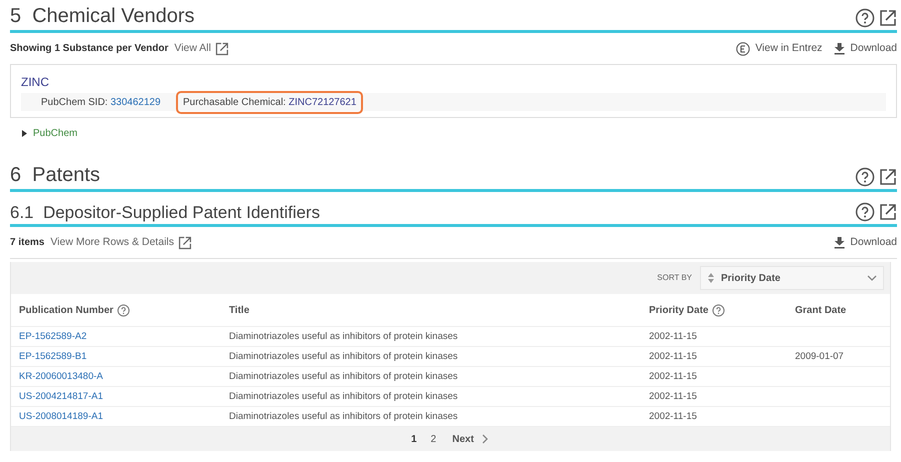 The height and width of the screenshot is (462, 901). I want to click on sid-link: 330462129, so click(135, 102).